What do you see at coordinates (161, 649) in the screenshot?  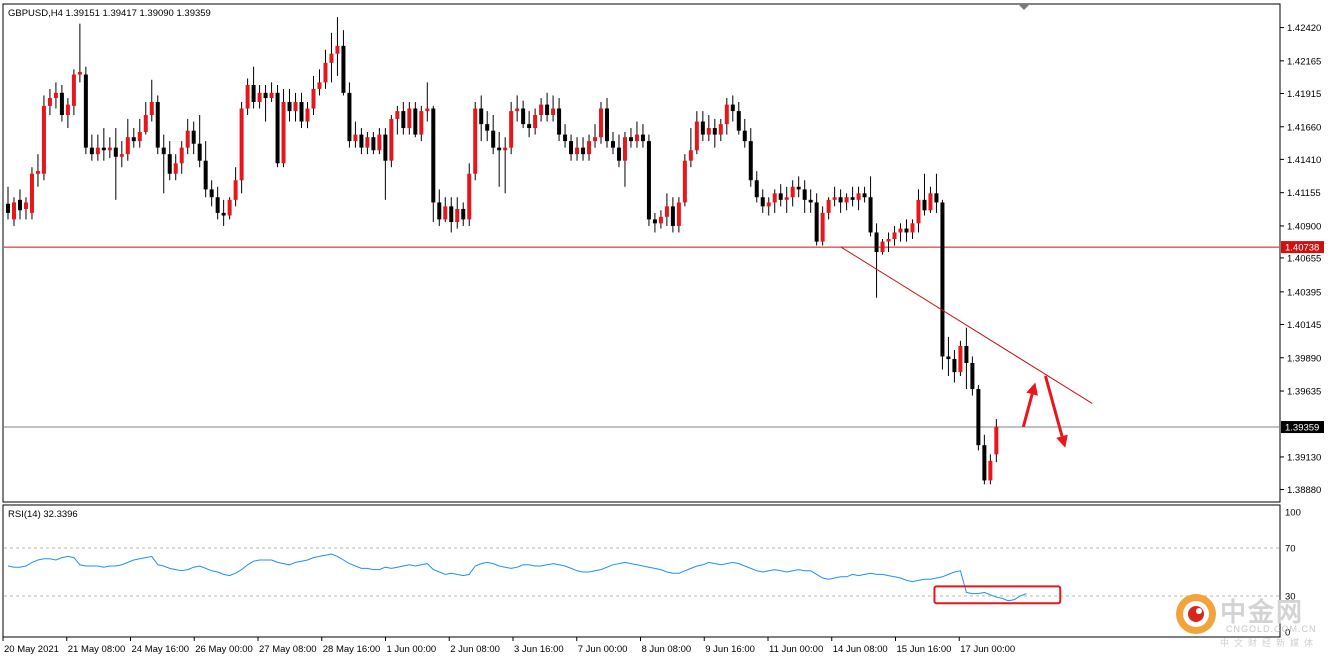 I see `x-tick-label-2: 24 May 16:00` at bounding box center [161, 649].